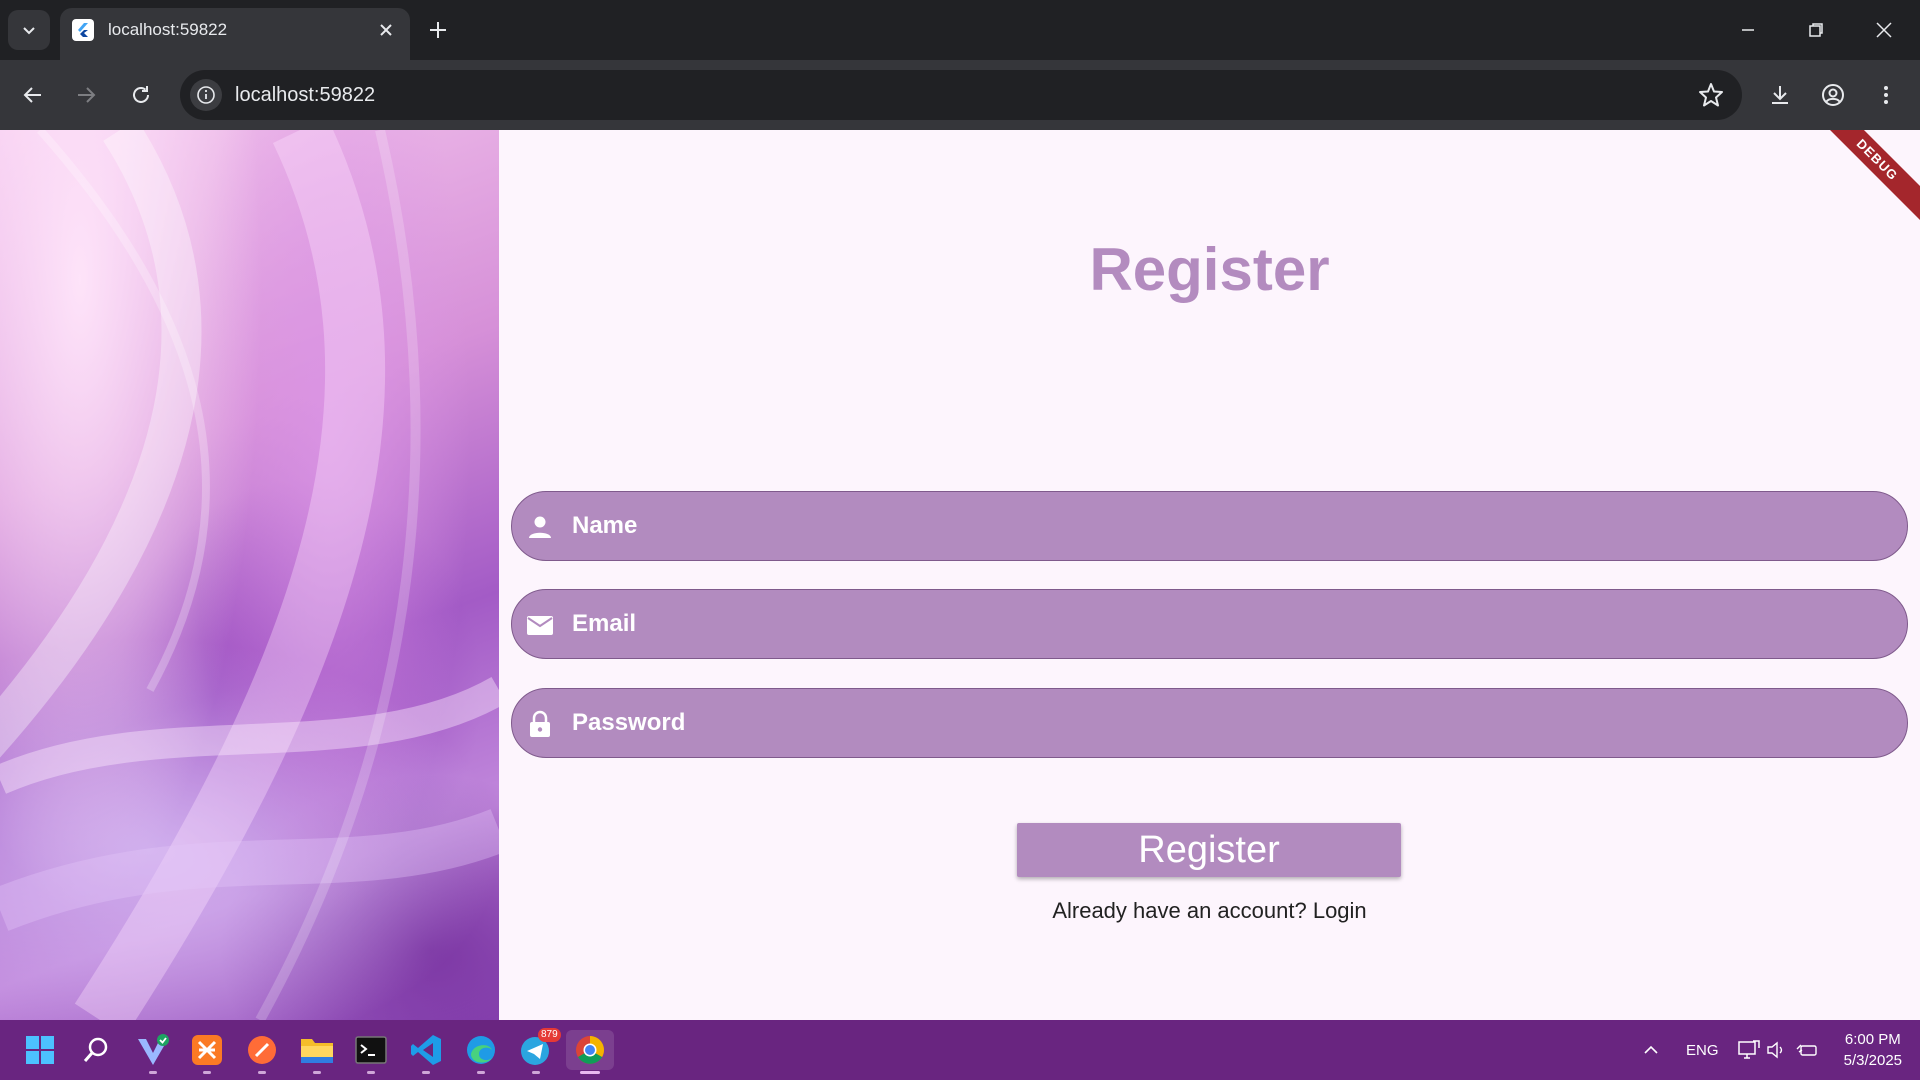 This screenshot has height=1080, width=1920. I want to click on taskbar-app-terminal, so click(371, 1050).